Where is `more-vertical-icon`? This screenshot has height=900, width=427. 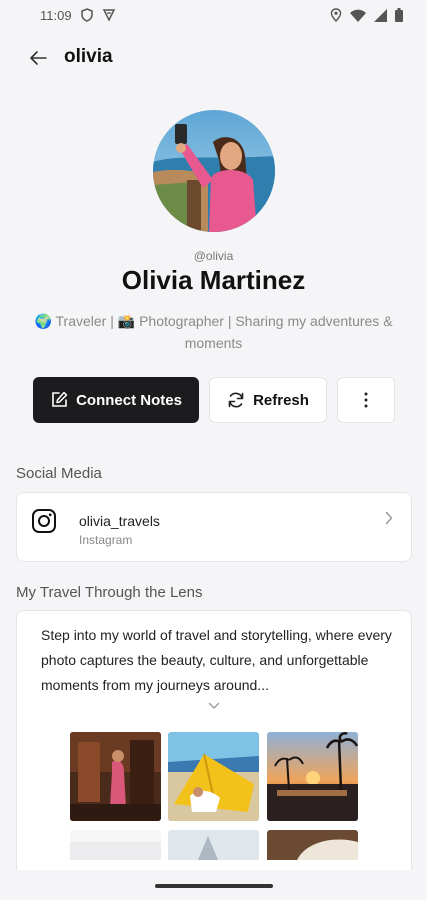 more-vertical-icon is located at coordinates (366, 400).